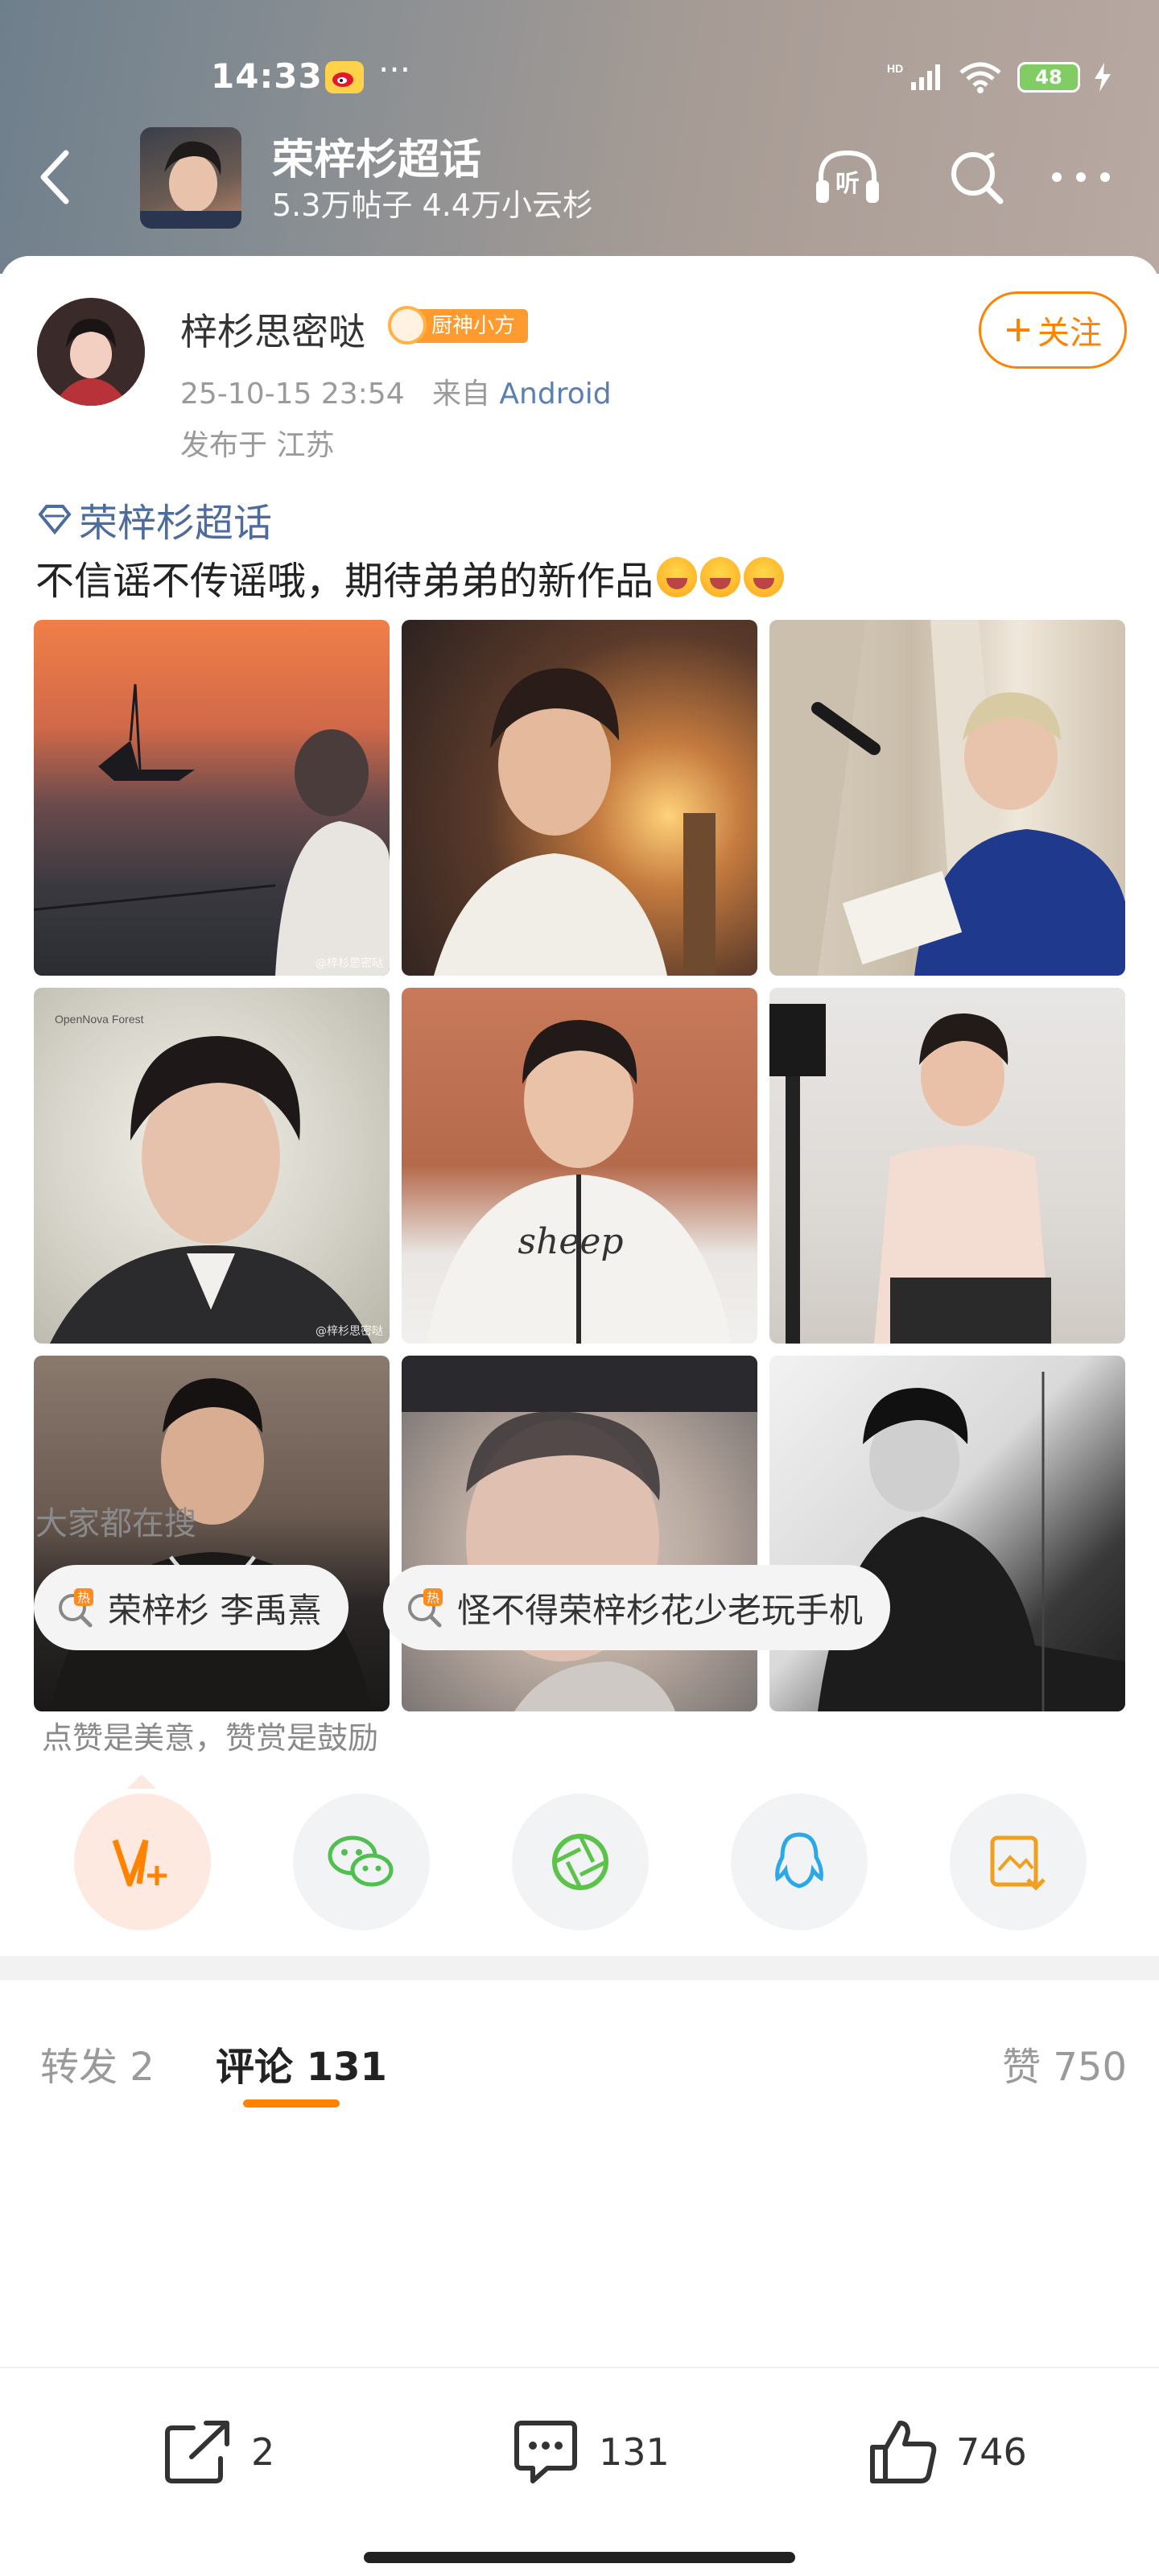 This screenshot has height=2576, width=1159. I want to click on topic-header: 荣梓杉超话 5.3万帖子 4.4万小云杉 听, so click(579, 177).